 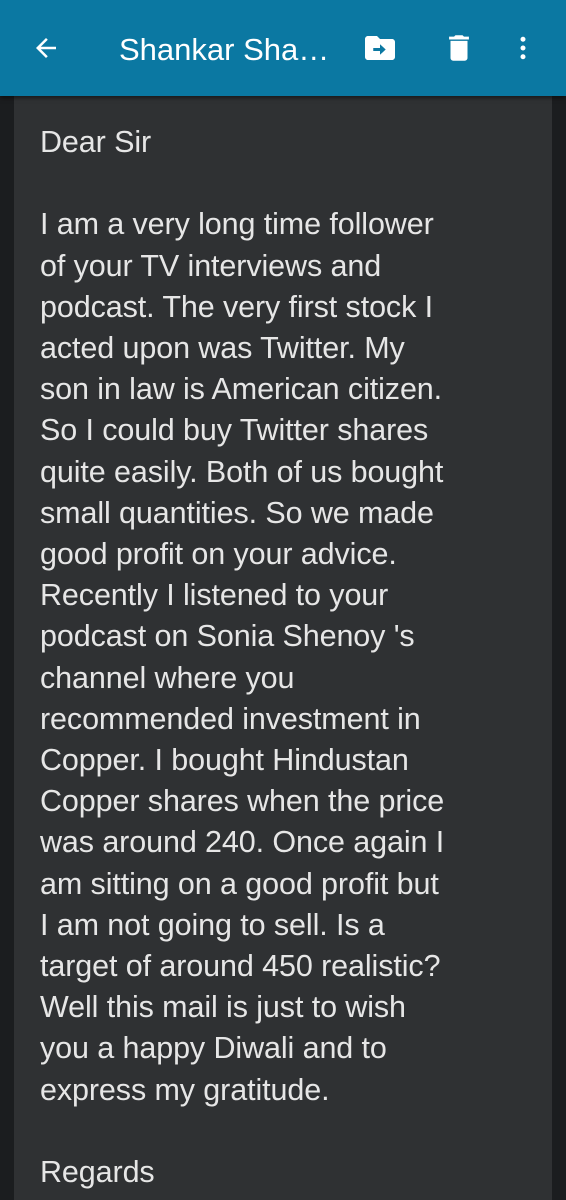 I want to click on message-line: Recently I listened to your, so click(x=214, y=595).